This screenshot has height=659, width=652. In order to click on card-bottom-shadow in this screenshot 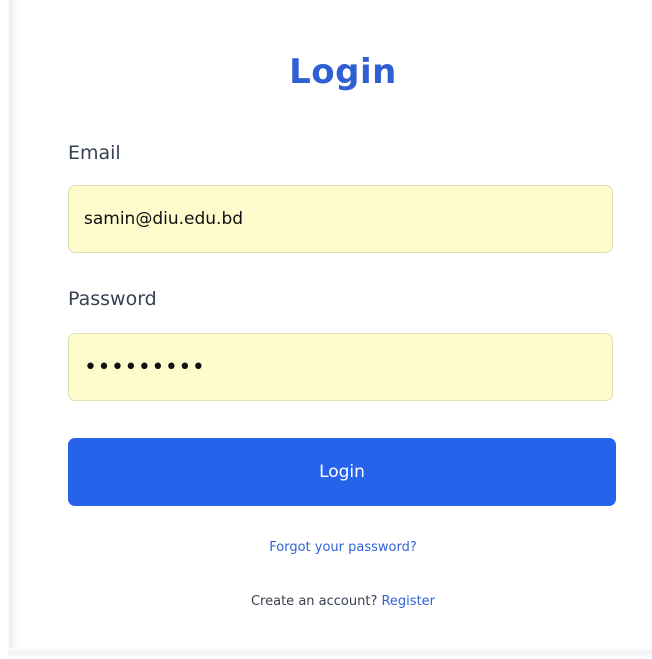, I will do `click(330, 653)`.